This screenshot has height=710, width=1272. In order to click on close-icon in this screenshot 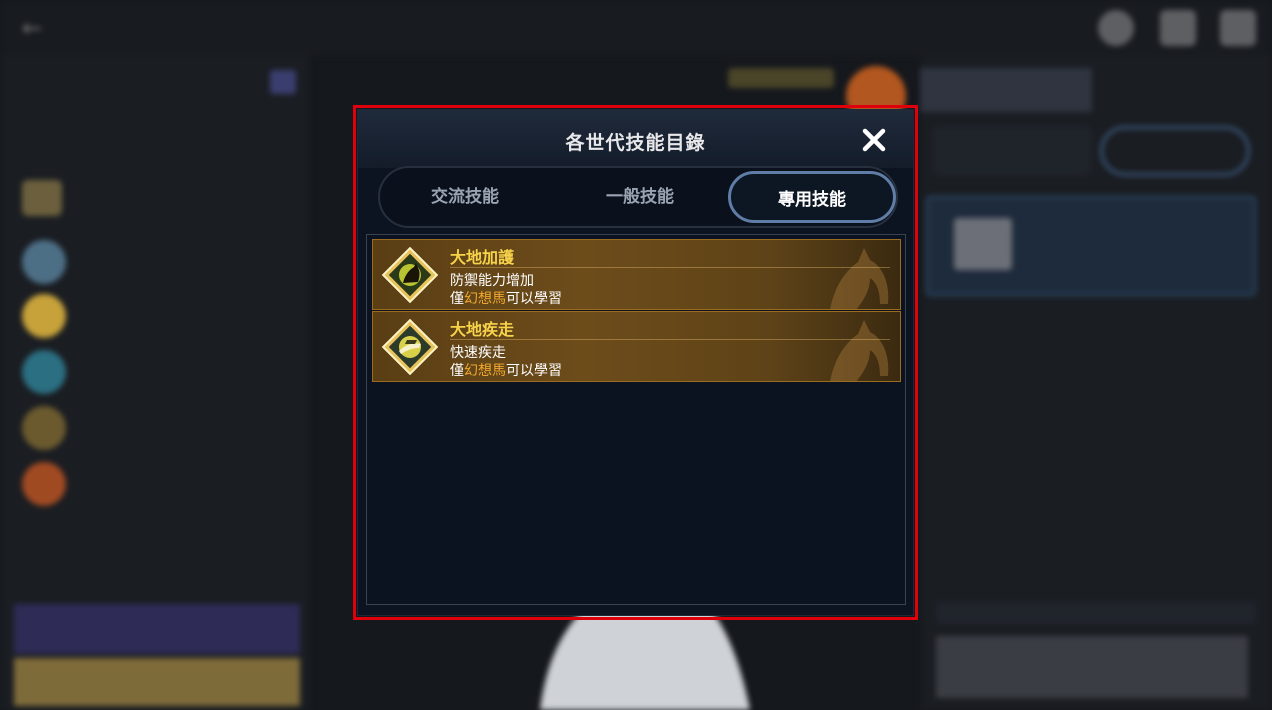, I will do `click(874, 140)`.